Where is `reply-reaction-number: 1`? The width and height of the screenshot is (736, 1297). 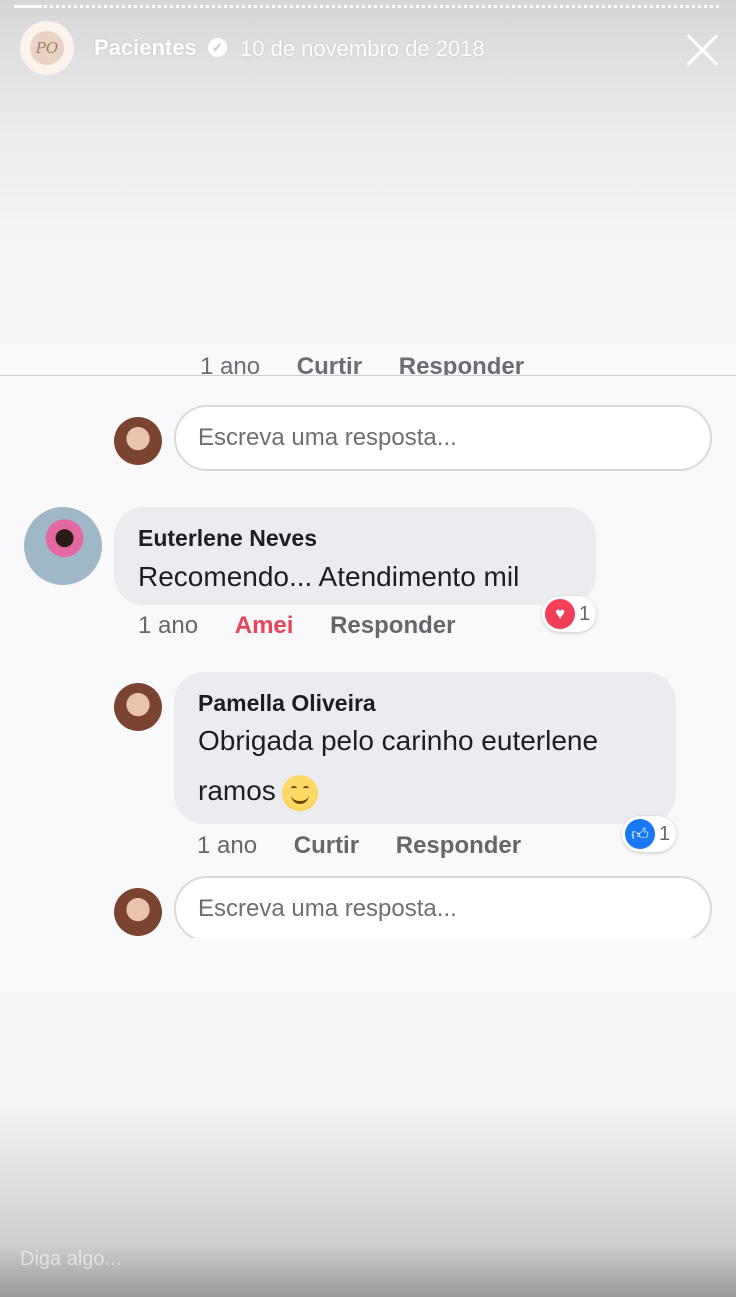 reply-reaction-number: 1 is located at coordinates (665, 833).